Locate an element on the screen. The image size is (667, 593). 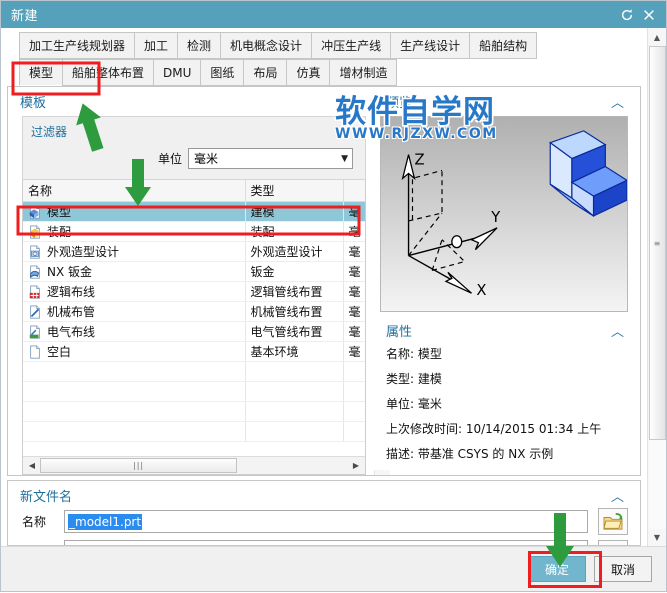
reset-icon is located at coordinates (627, 15).